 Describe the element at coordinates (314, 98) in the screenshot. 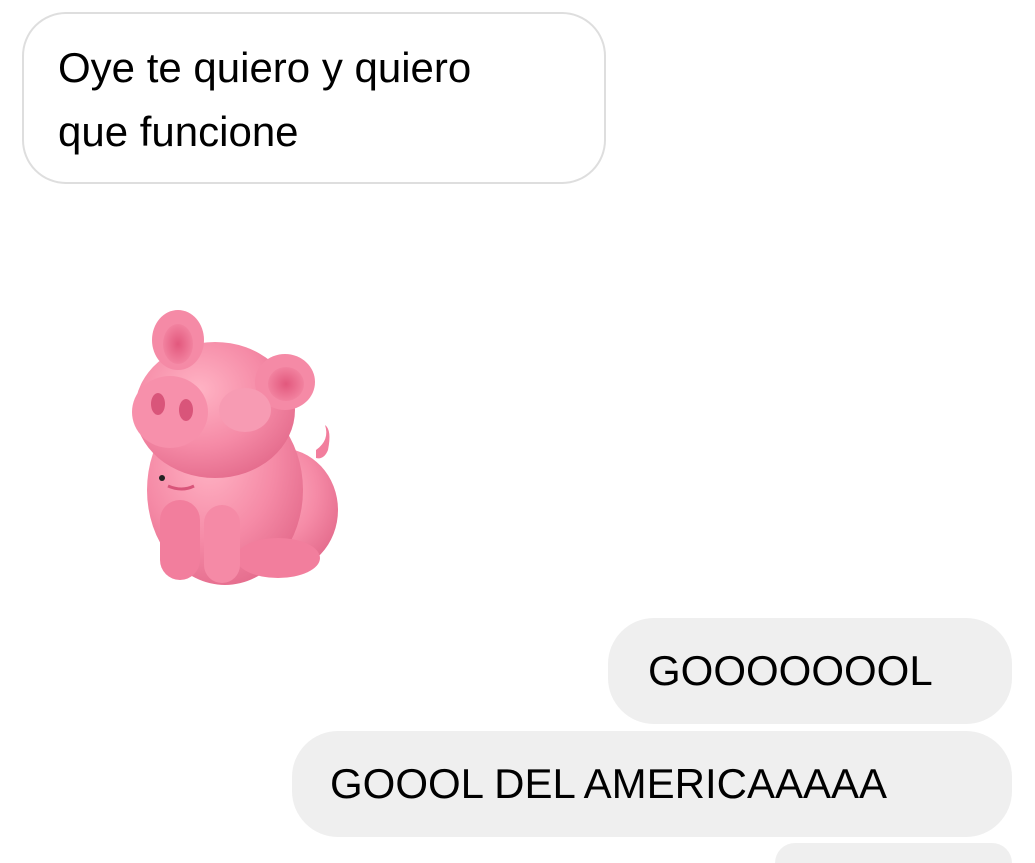

I see `received-message-bubble: Oye te quiero y quiero que funcione` at that location.